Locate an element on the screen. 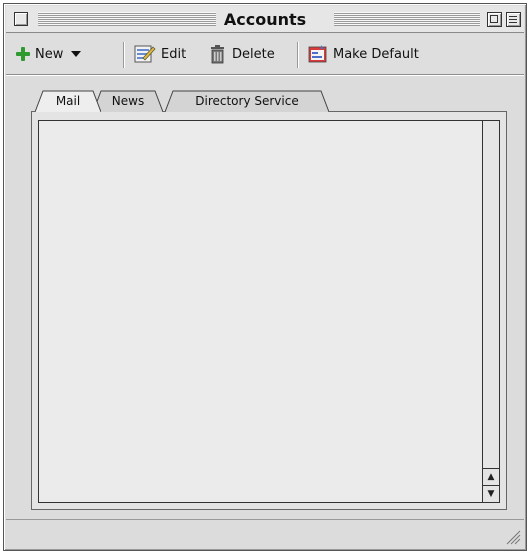 This screenshot has width=532, height=555. delete-label: Delete is located at coordinates (253, 54).